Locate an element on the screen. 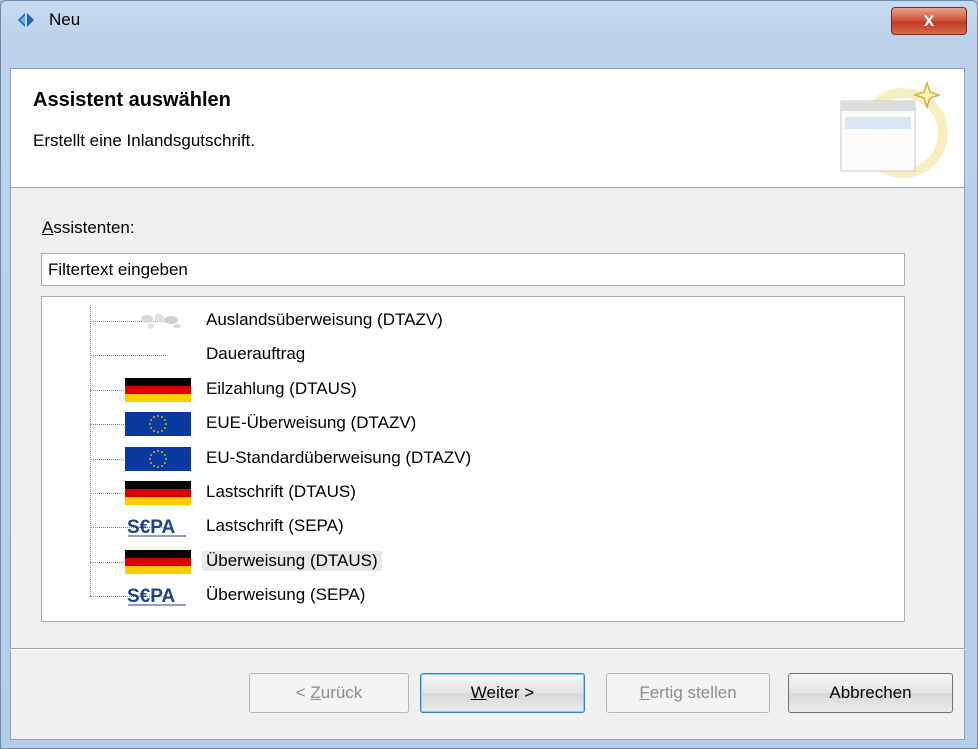 Image resolution: width=978 pixels, height=749 pixels. tree-item: S€PA Lastschrift (SEPA) is located at coordinates (472, 527).